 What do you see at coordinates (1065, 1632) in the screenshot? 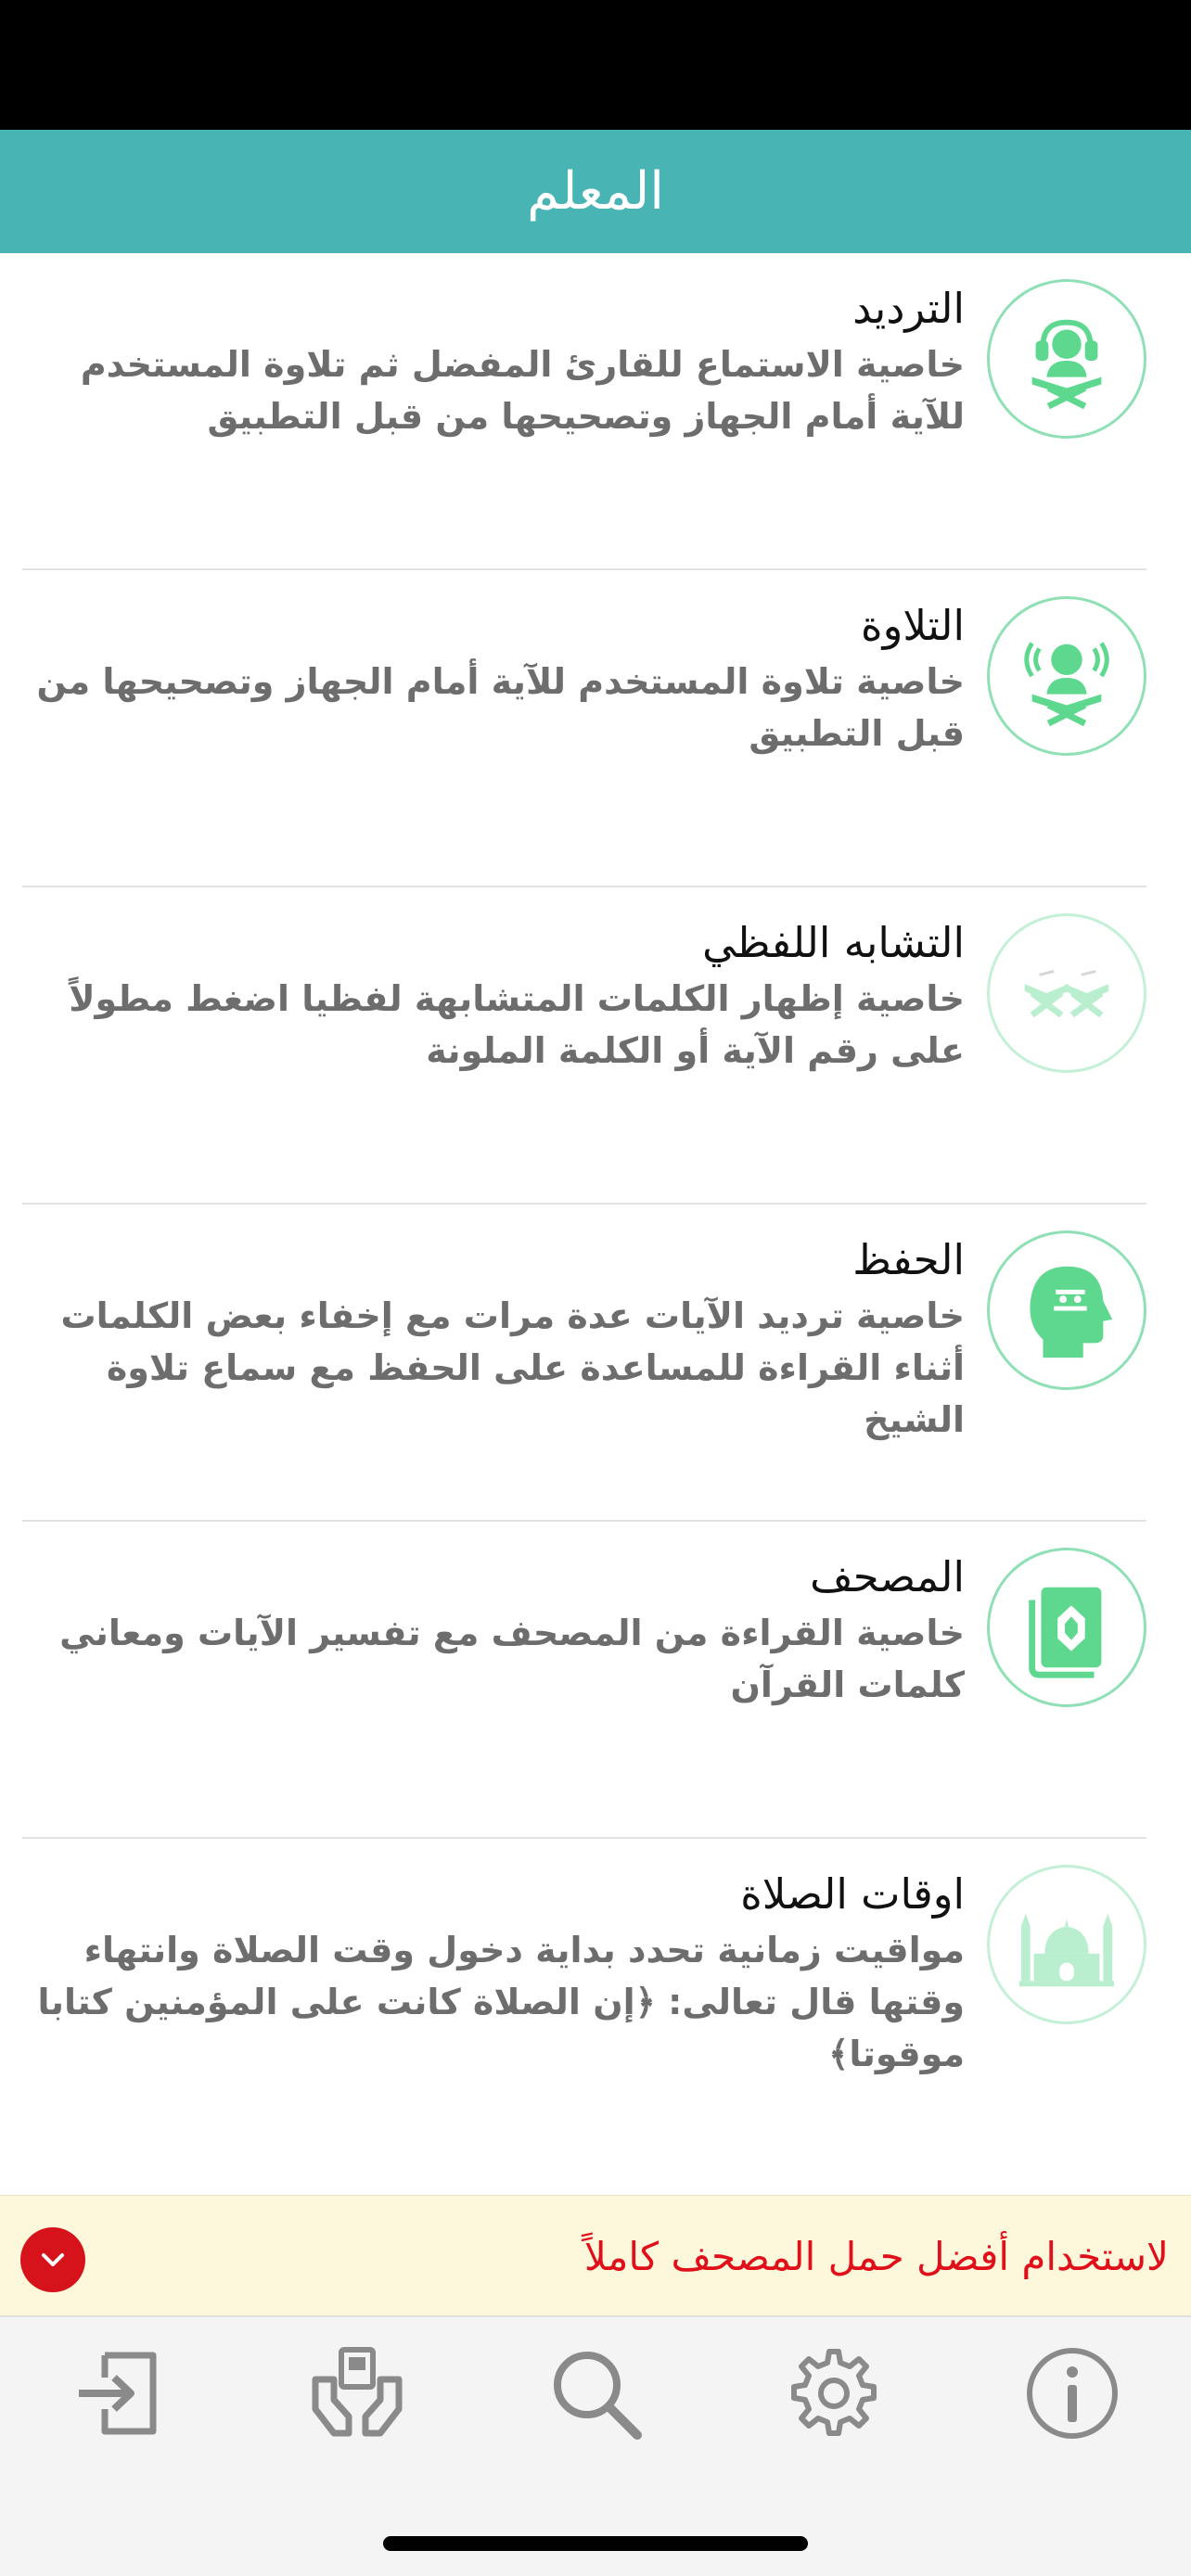
I see `mushaf-book-icon` at bounding box center [1065, 1632].